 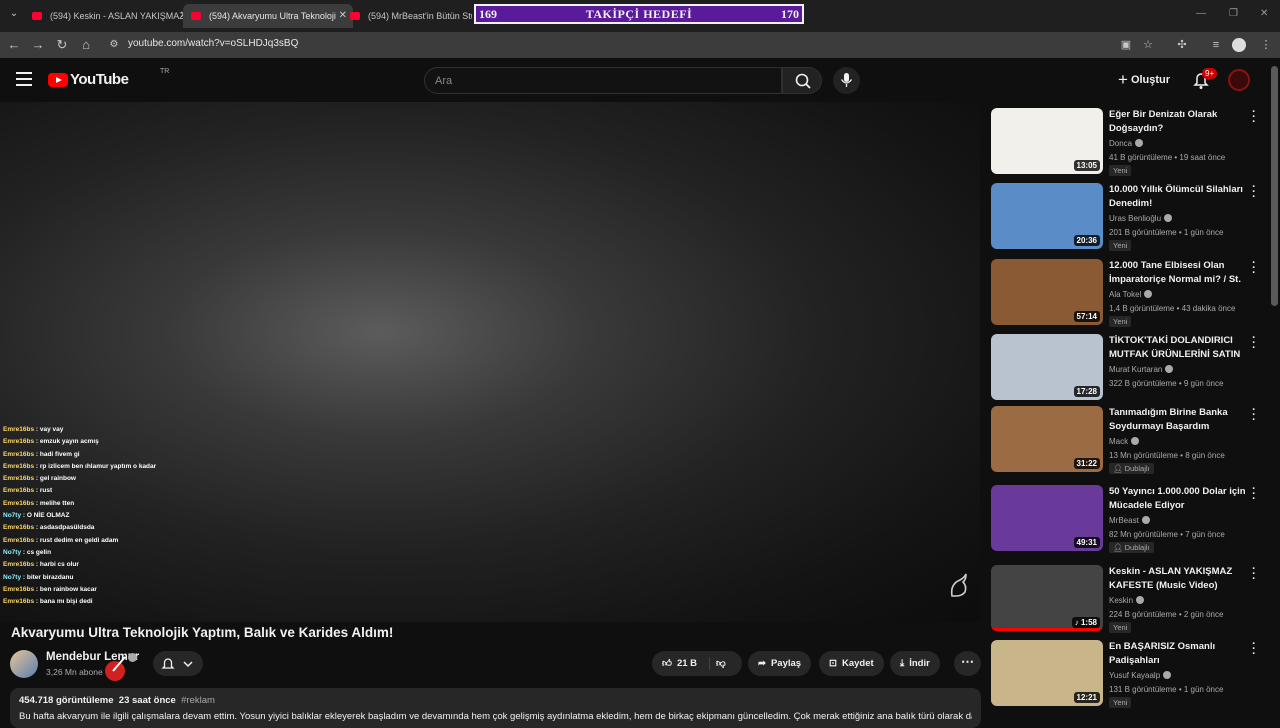 What do you see at coordinates (1166, 614) in the screenshot?
I see `recommended-meta: 224 B görüntüleme • 2 gün önce` at bounding box center [1166, 614].